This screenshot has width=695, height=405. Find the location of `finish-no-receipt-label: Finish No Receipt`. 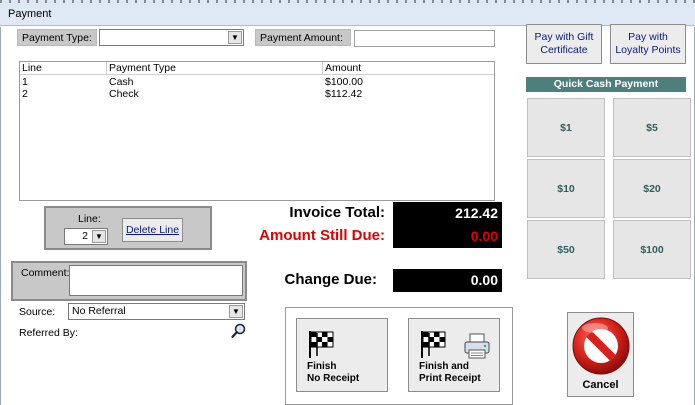

finish-no-receipt-label: Finish No Receipt is located at coordinates (333, 372).